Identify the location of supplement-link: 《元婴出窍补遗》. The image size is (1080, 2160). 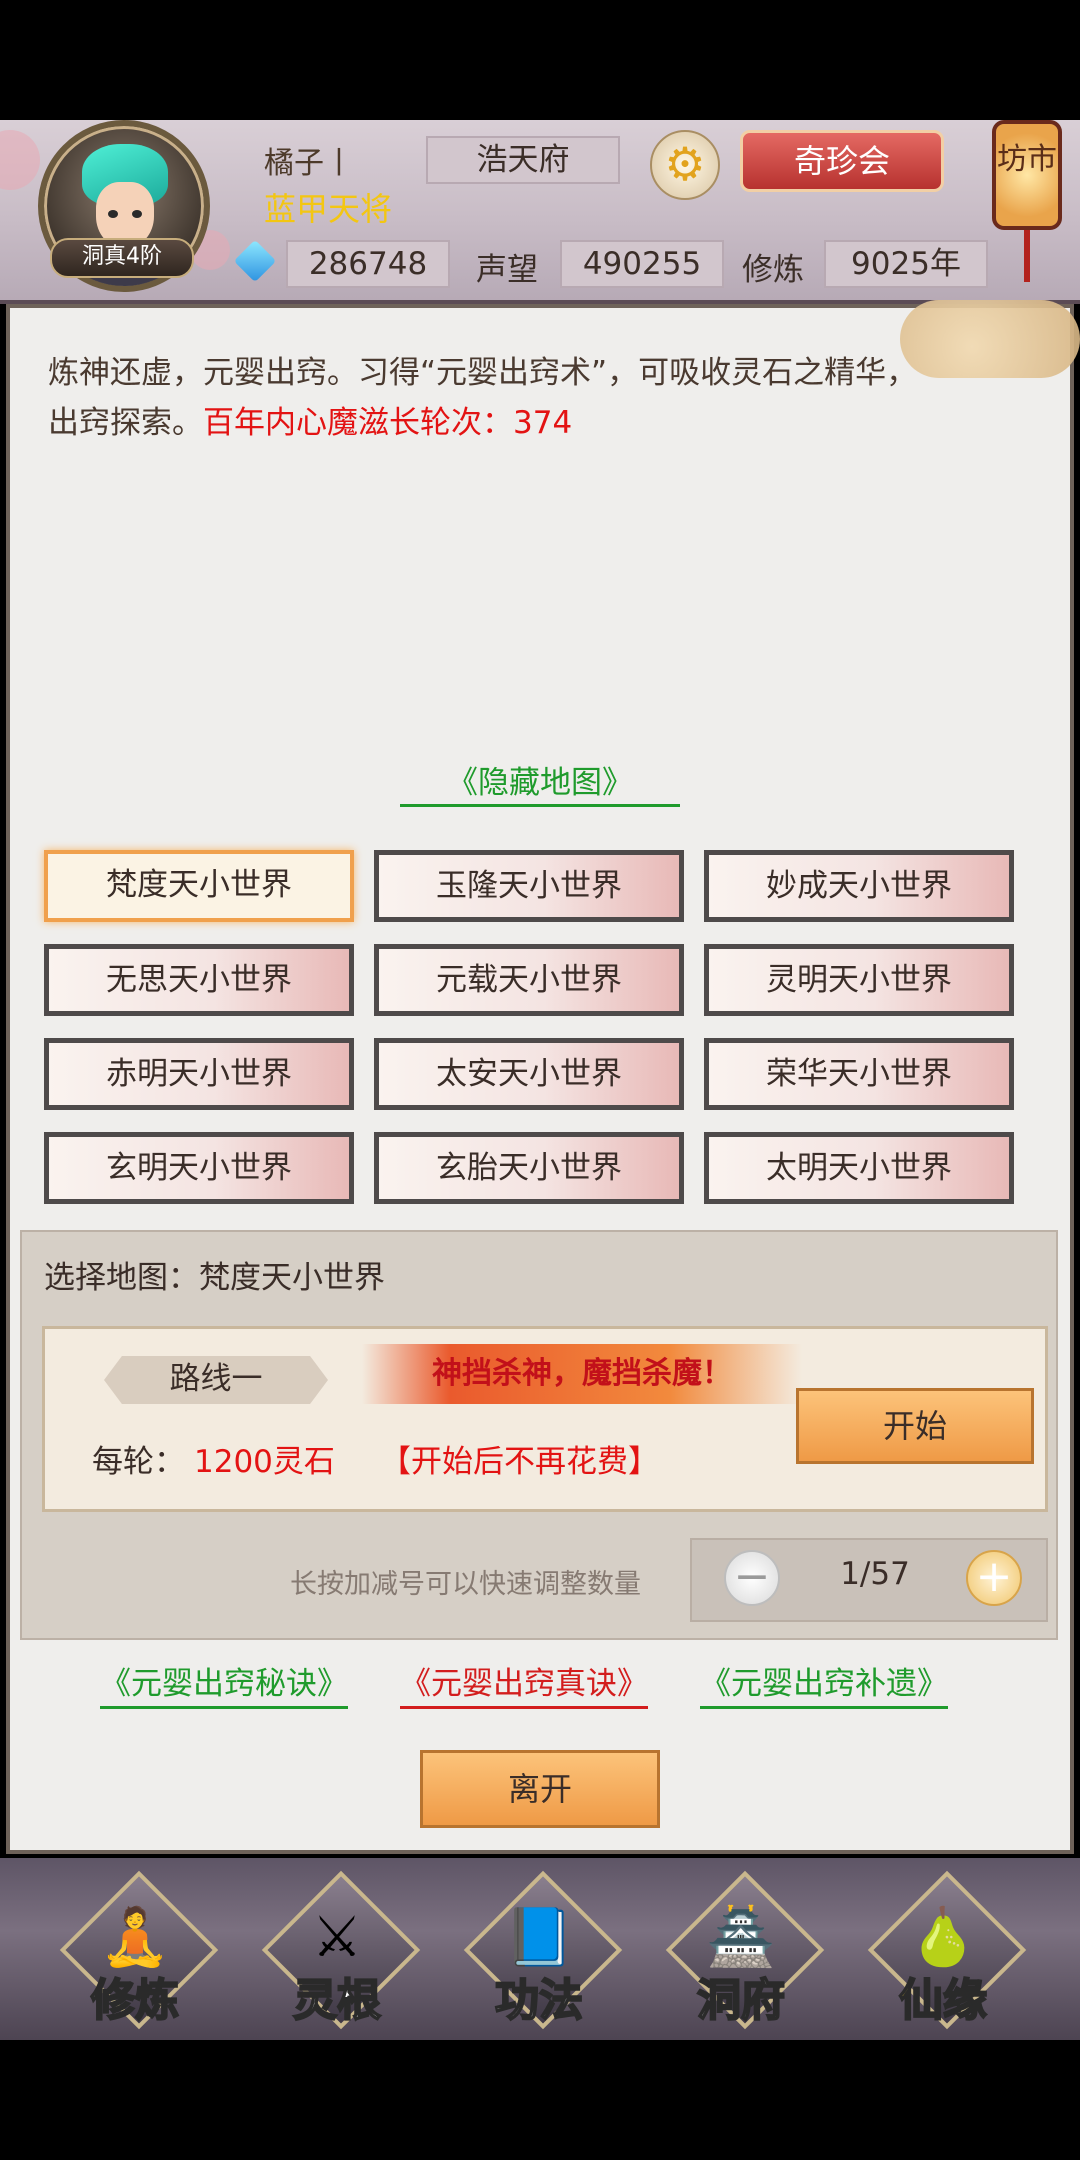
(824, 1685).